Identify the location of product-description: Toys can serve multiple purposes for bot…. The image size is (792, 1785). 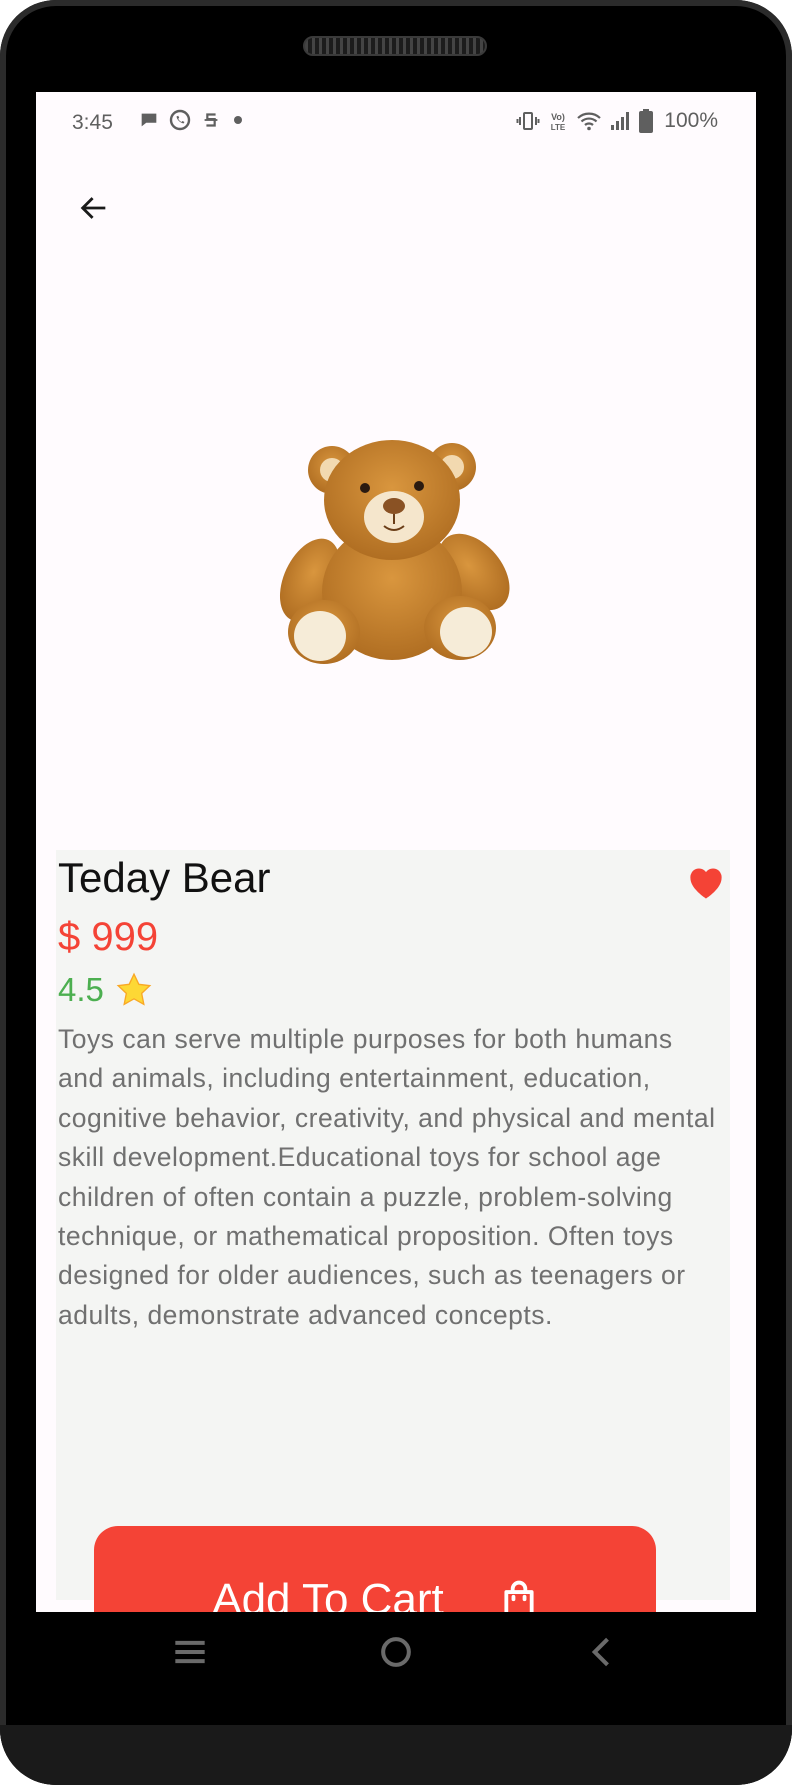
(387, 1177).